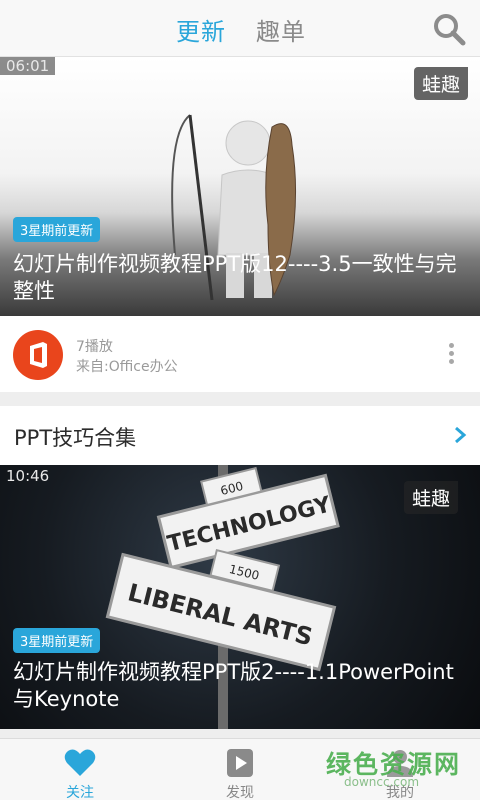  I want to click on video-duration: 10:46, so click(28, 476).